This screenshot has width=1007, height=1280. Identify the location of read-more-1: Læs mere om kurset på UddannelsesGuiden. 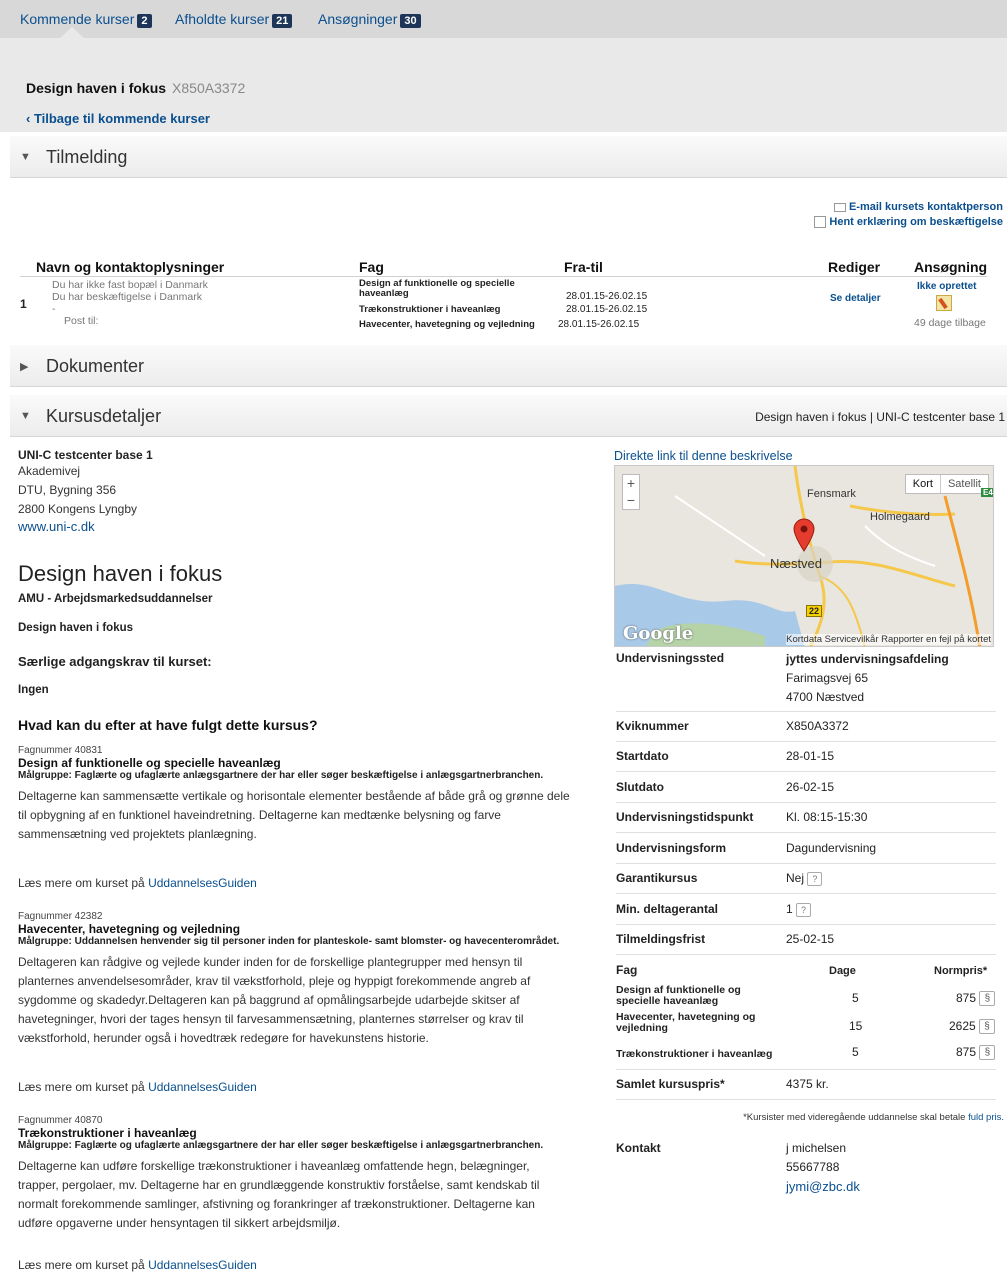
(137, 883).